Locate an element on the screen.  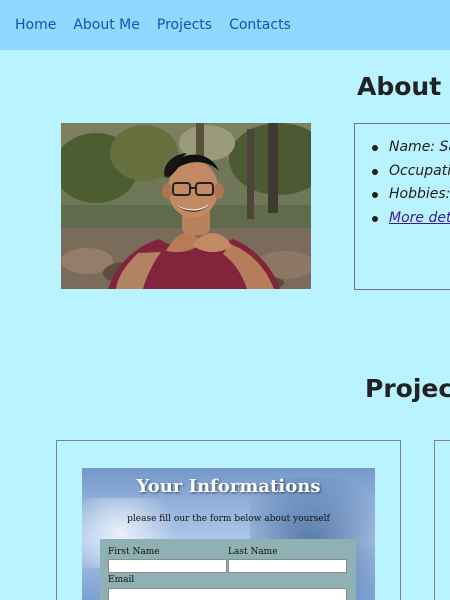
nav-link-home: Home is located at coordinates (35, 25).